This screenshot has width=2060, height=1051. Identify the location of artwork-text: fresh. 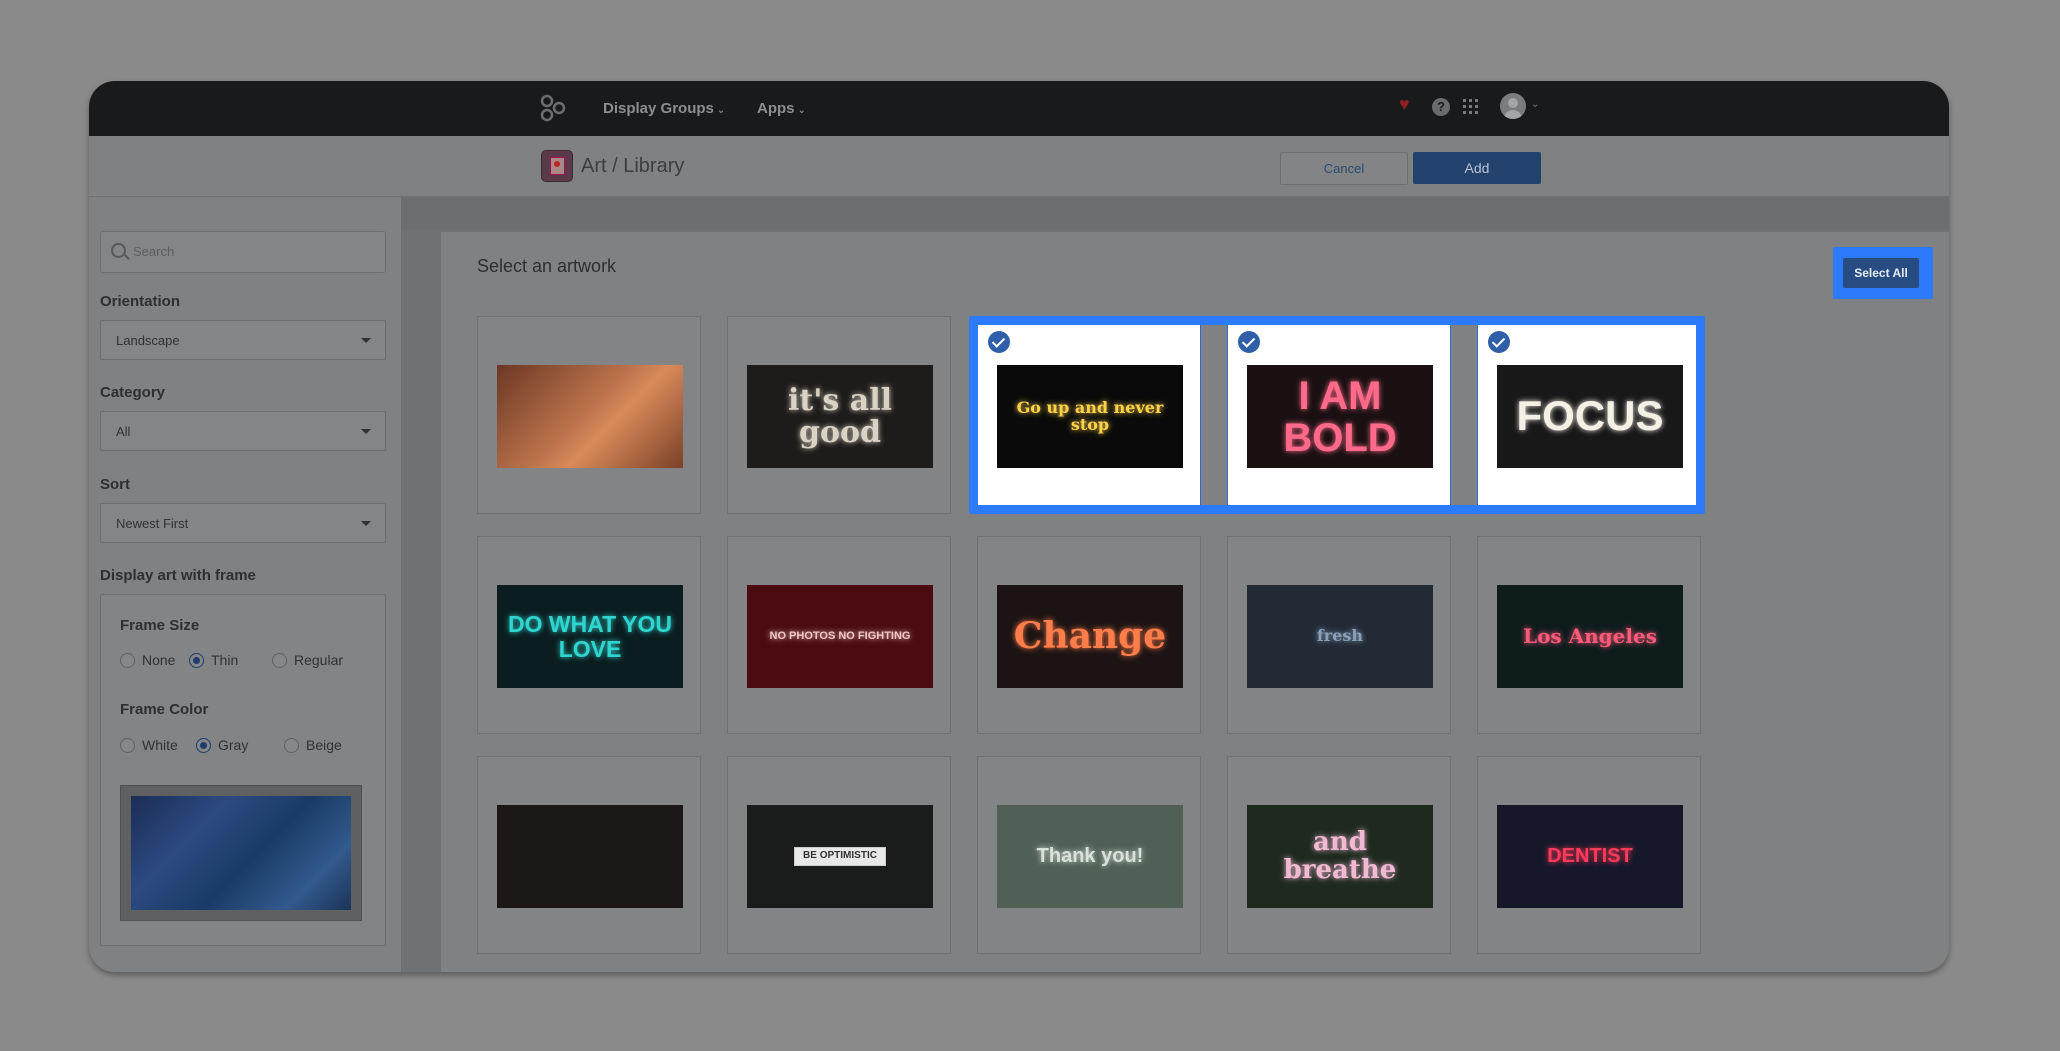
(1340, 636).